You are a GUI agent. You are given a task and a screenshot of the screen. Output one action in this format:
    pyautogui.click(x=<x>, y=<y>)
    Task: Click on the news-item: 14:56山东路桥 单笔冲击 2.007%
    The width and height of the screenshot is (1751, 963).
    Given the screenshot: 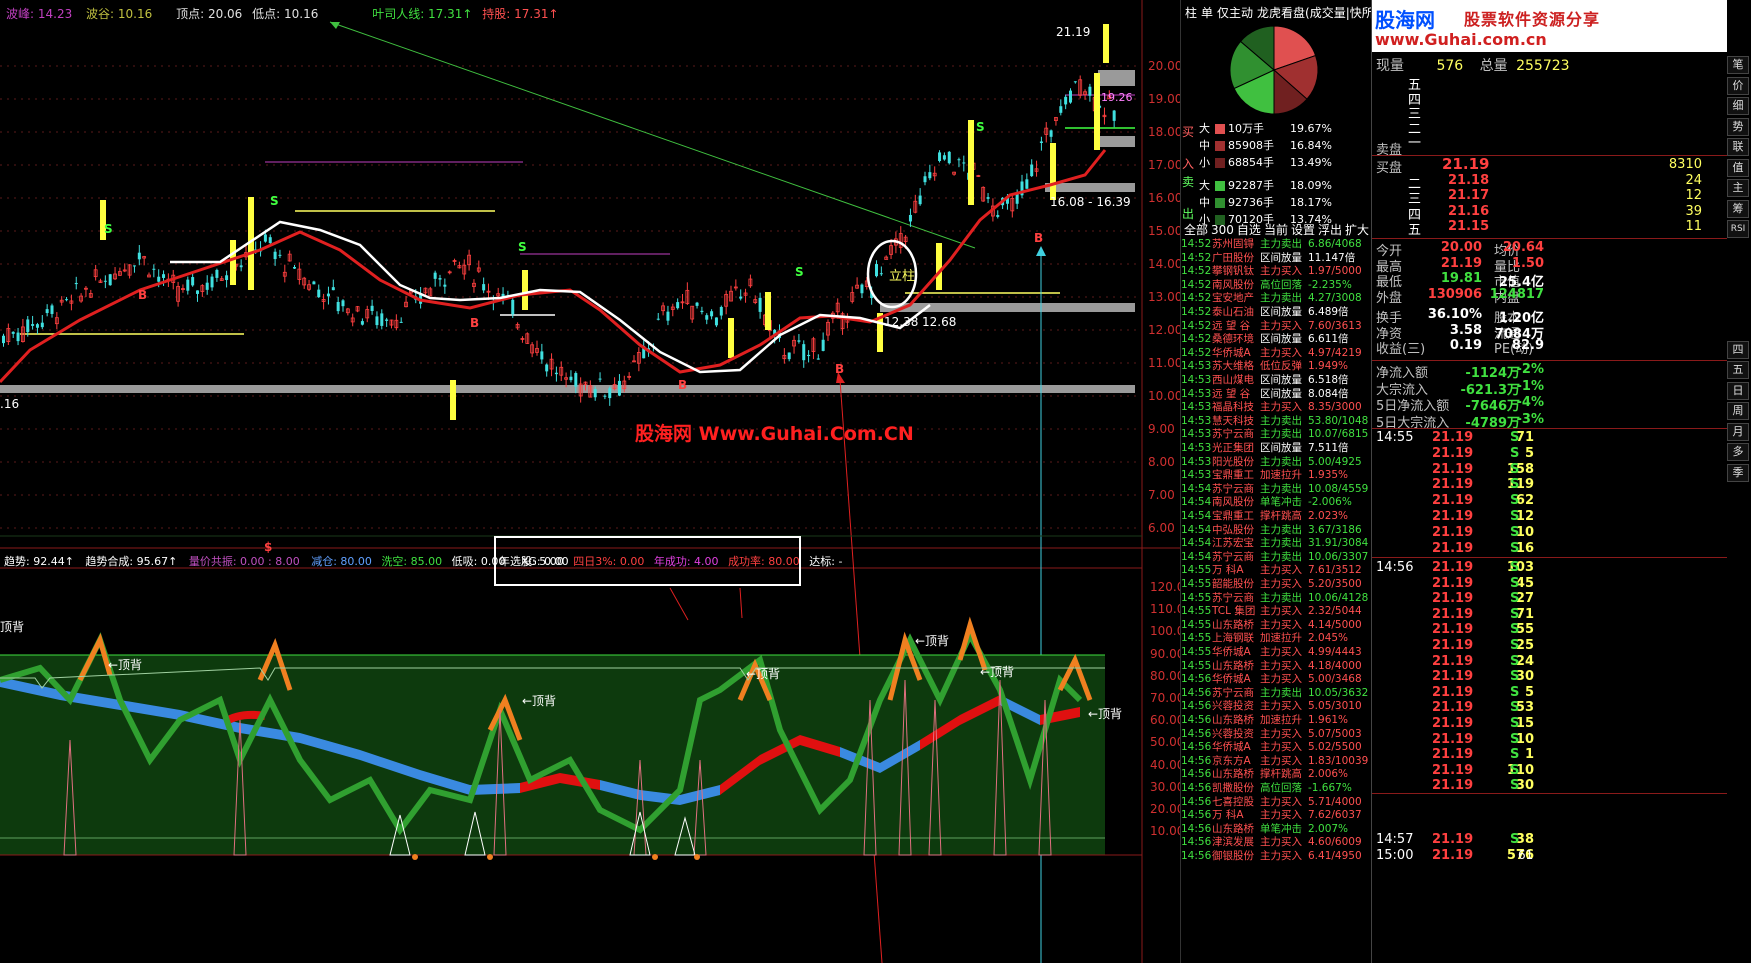 What is the action you would take?
    pyautogui.click(x=1264, y=829)
    